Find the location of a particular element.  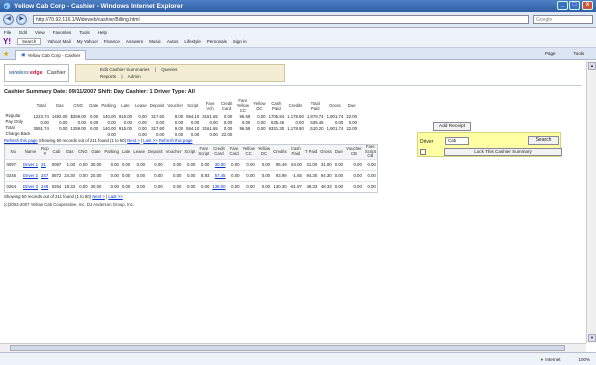

dcol-due: Due is located at coordinates (339, 151).